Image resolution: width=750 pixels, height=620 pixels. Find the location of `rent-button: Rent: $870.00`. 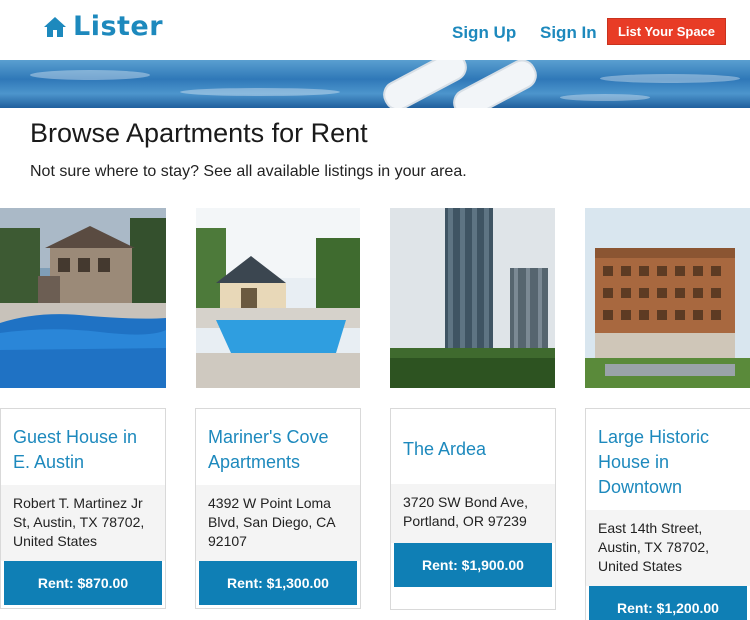

rent-button: Rent: $870.00 is located at coordinates (83, 583).